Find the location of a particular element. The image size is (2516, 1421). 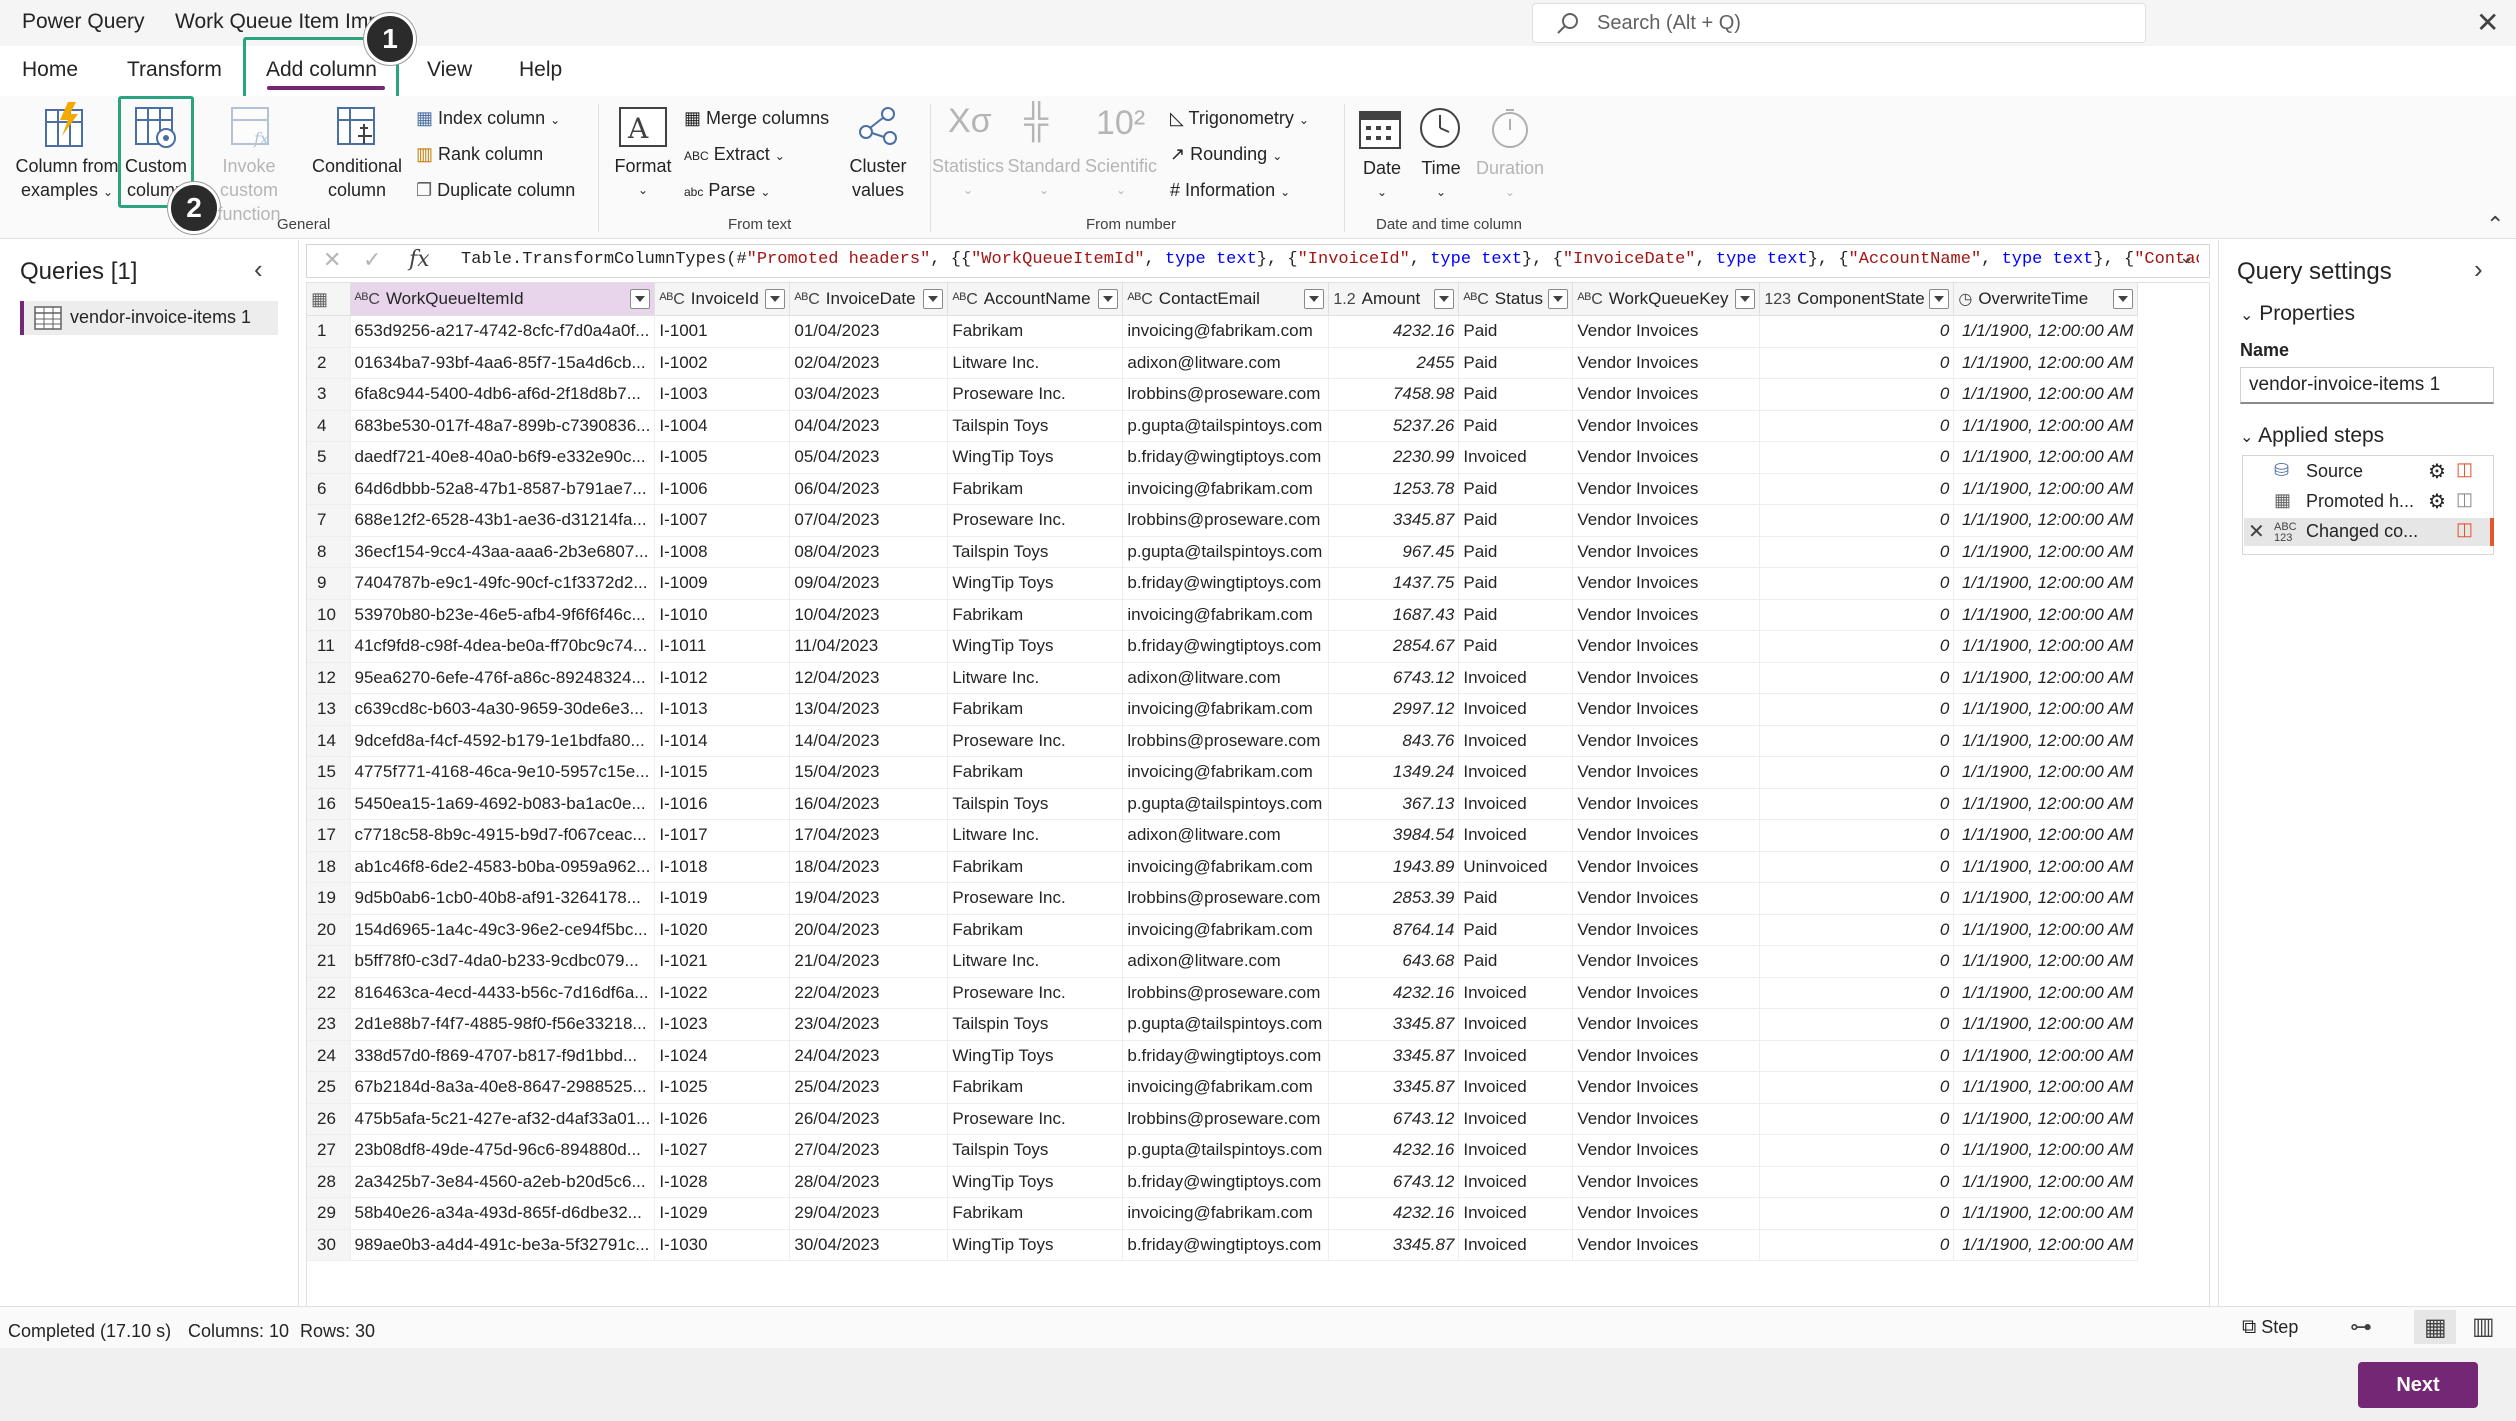

tab-transform: Transform is located at coordinates (174, 70).